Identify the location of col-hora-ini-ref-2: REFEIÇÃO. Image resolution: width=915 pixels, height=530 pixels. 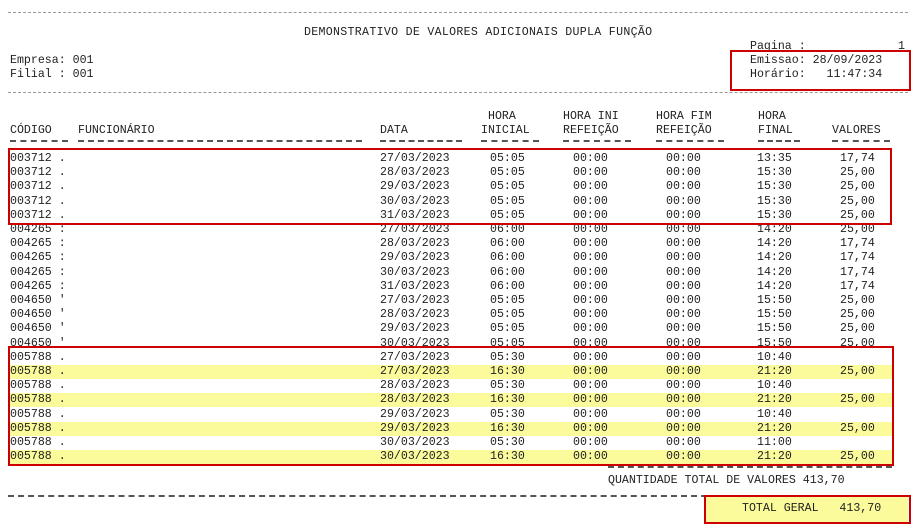
(591, 130).